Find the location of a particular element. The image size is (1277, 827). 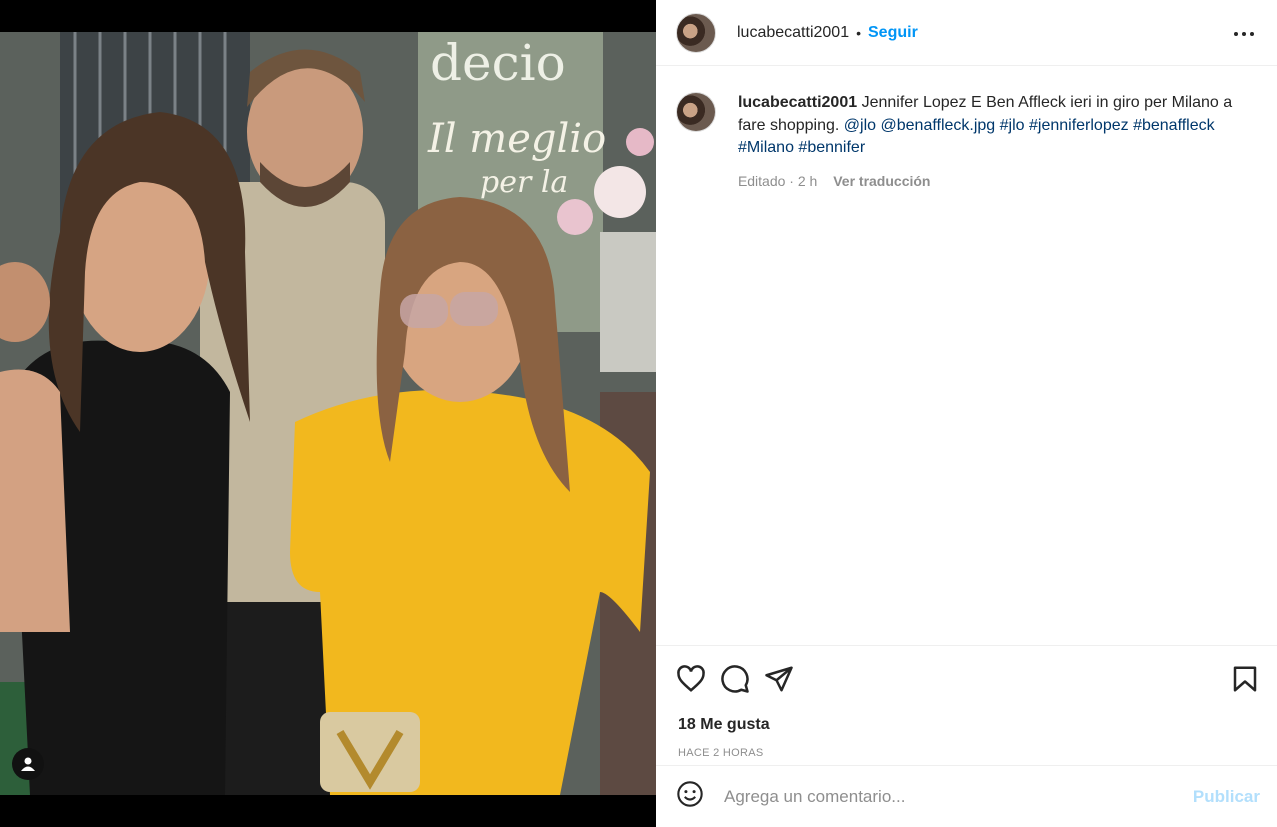

hashtag-link: #benaffleck is located at coordinates (1174, 125).